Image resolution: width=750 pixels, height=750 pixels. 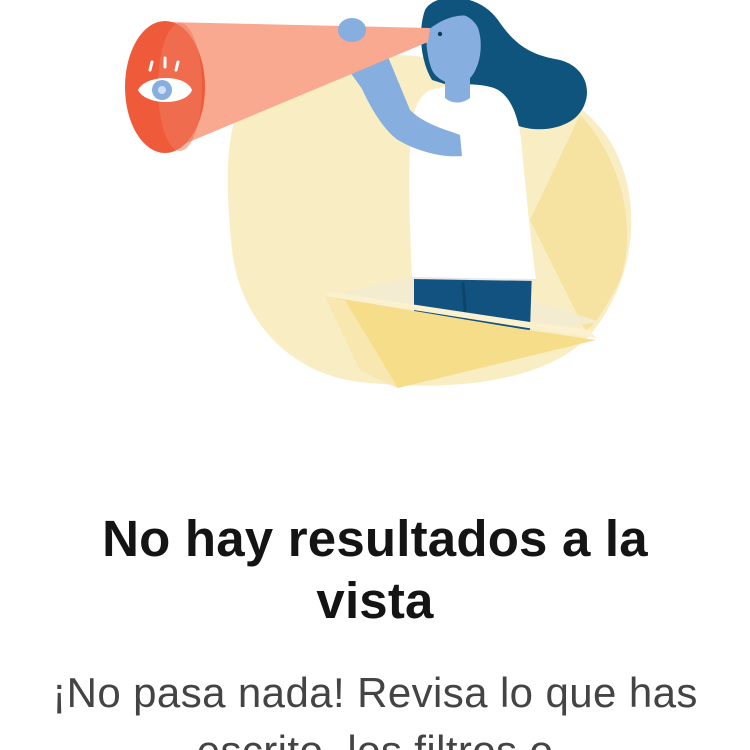 I want to click on person-eye, so click(x=440, y=34).